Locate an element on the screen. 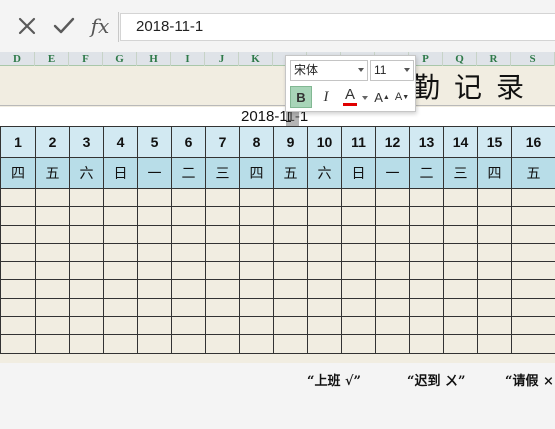  day-cell: 7 is located at coordinates (222, 142).